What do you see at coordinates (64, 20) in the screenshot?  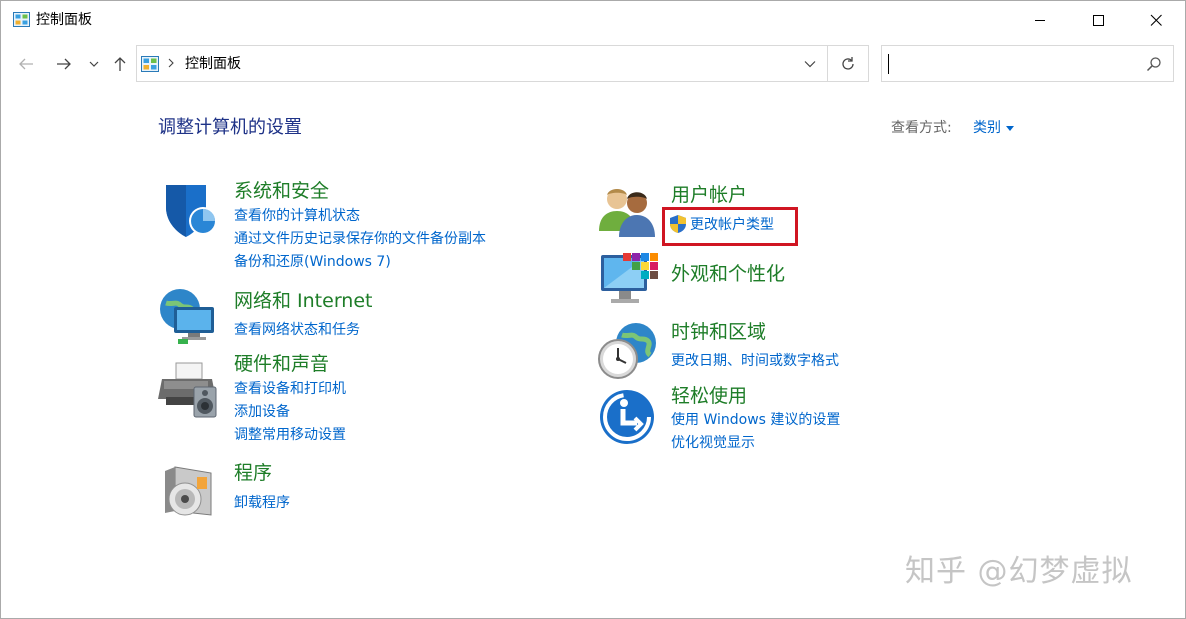 I see `window-title: 控制面板` at bounding box center [64, 20].